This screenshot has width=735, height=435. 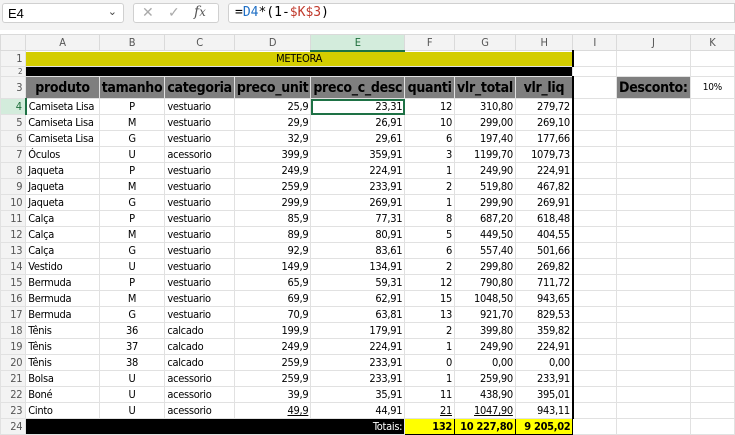 I want to click on row-header: 15, so click(x=13, y=282).